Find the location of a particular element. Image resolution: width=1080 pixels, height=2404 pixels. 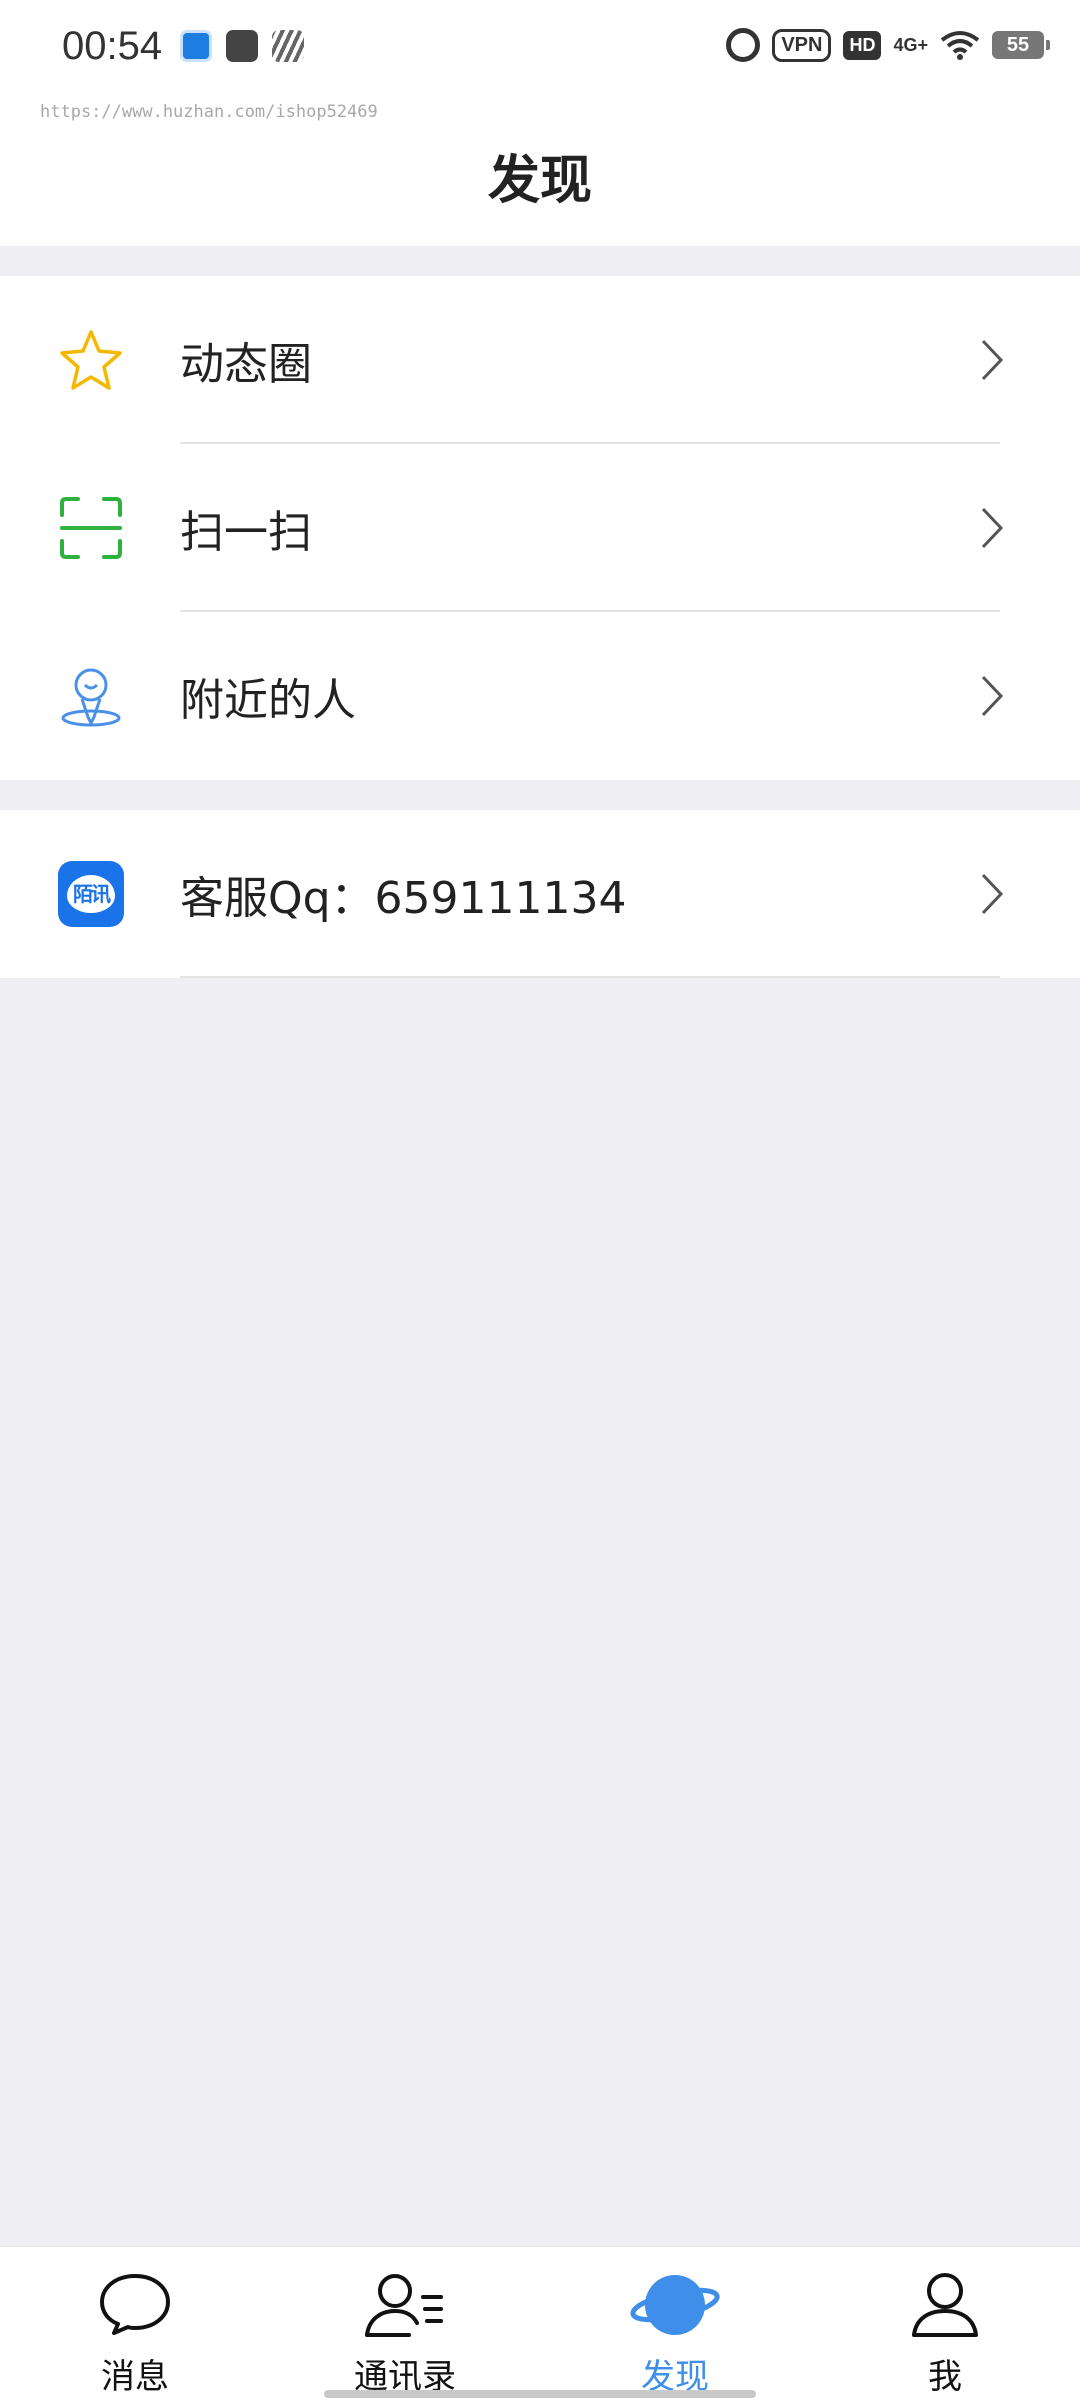

menu-item-scan: 扫一扫 is located at coordinates (540, 528).